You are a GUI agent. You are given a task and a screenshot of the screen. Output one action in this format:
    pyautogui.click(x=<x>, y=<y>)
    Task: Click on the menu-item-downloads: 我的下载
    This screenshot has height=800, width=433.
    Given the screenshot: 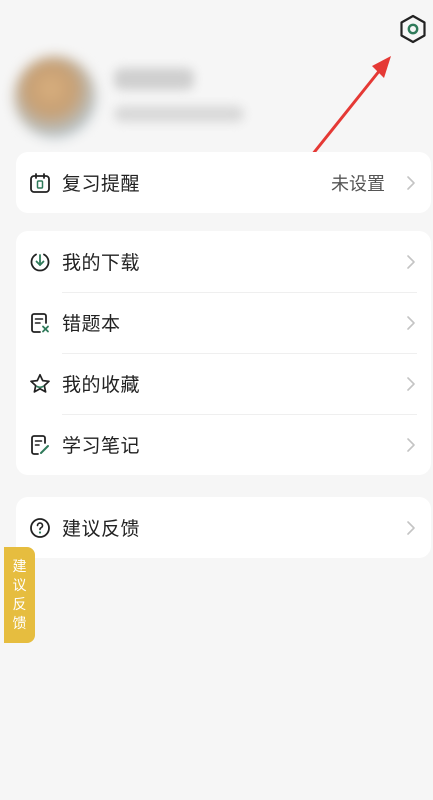 What is the action you would take?
    pyautogui.click(x=223, y=261)
    